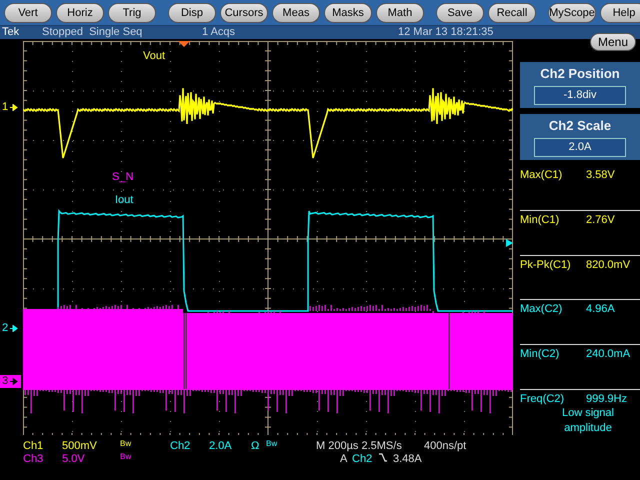 This screenshot has width=640, height=480. What do you see at coordinates (400, 12) in the screenshot?
I see `toolbar-button: Math` at bounding box center [400, 12].